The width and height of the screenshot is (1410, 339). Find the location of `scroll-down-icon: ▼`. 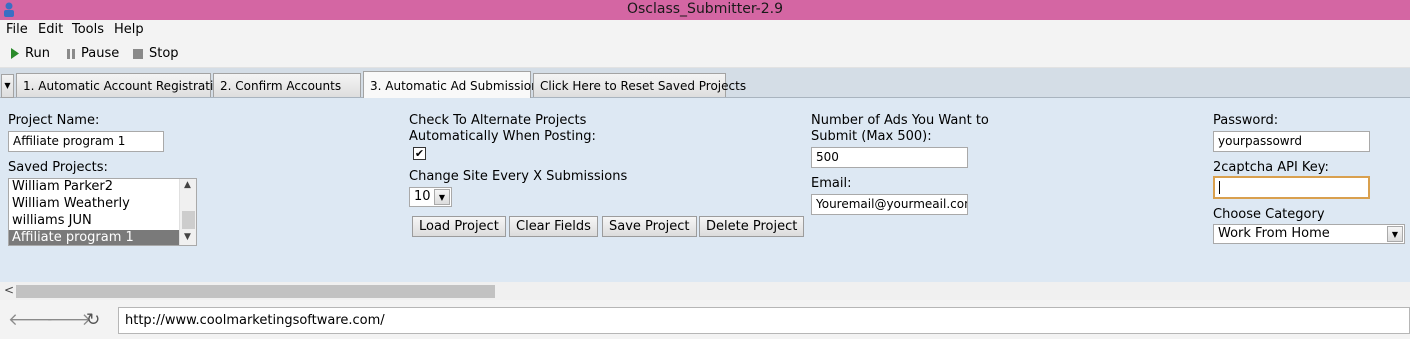

scroll-down-icon: ▼ is located at coordinates (187, 237).